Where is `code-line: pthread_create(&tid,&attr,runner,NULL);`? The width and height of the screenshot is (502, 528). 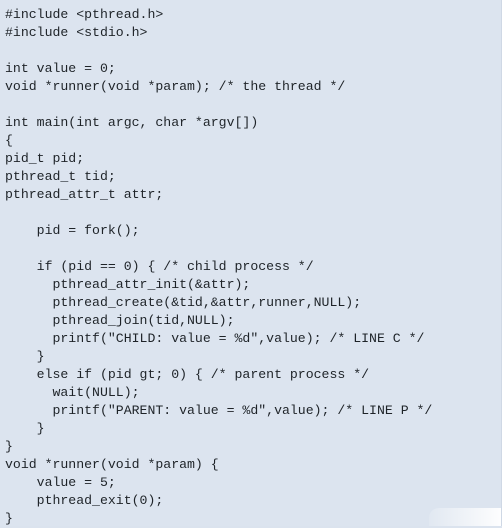 code-line: pthread_create(&tid,&attr,runner,NULL); is located at coordinates (183, 302).